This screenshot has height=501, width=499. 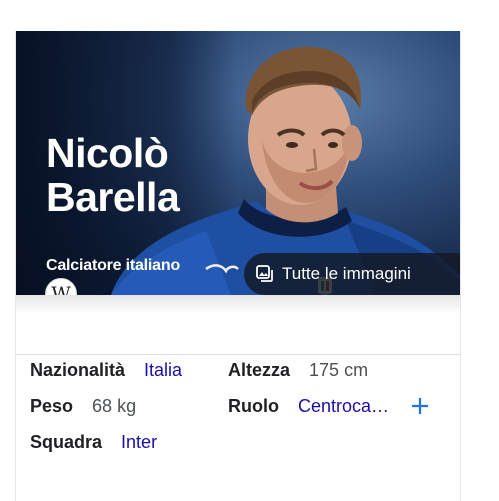 I want to click on fact-label: Nazionalità, so click(x=78, y=370).